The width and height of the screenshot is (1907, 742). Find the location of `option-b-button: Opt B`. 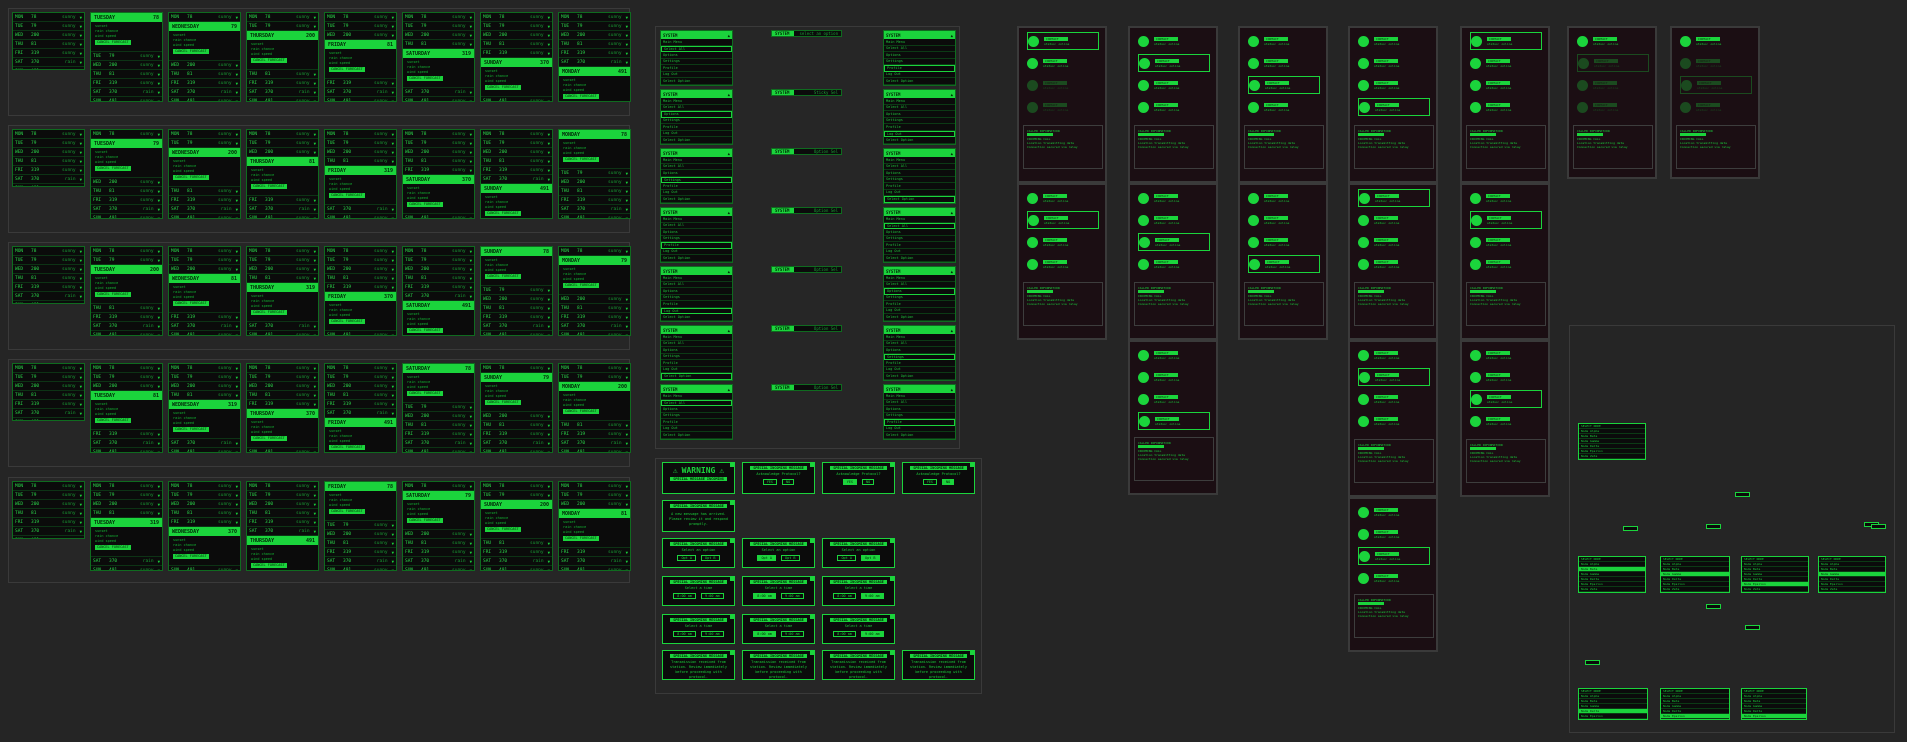

option-b-button: Opt B is located at coordinates (870, 558).